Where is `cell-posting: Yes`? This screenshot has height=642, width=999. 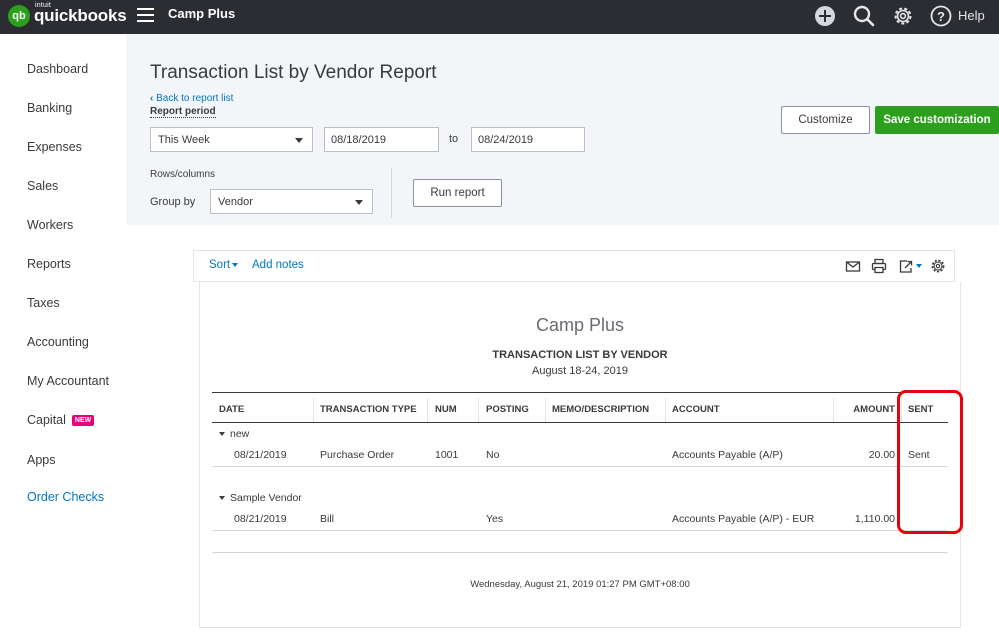 cell-posting: Yes is located at coordinates (495, 519).